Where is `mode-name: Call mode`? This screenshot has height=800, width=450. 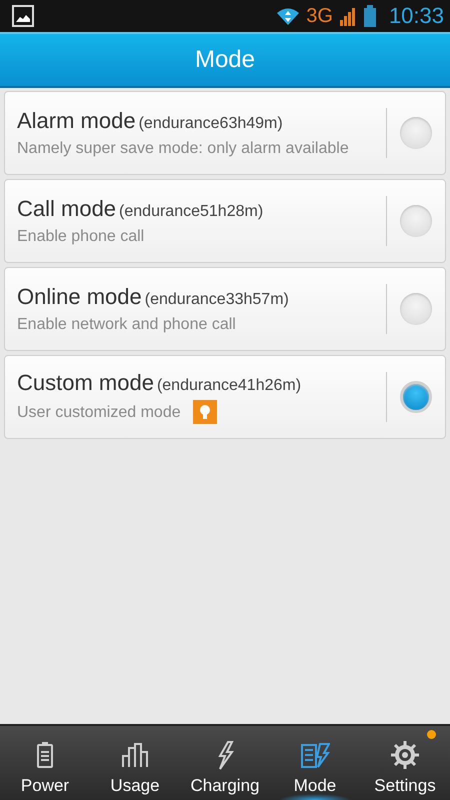
mode-name: Call mode is located at coordinates (66, 209).